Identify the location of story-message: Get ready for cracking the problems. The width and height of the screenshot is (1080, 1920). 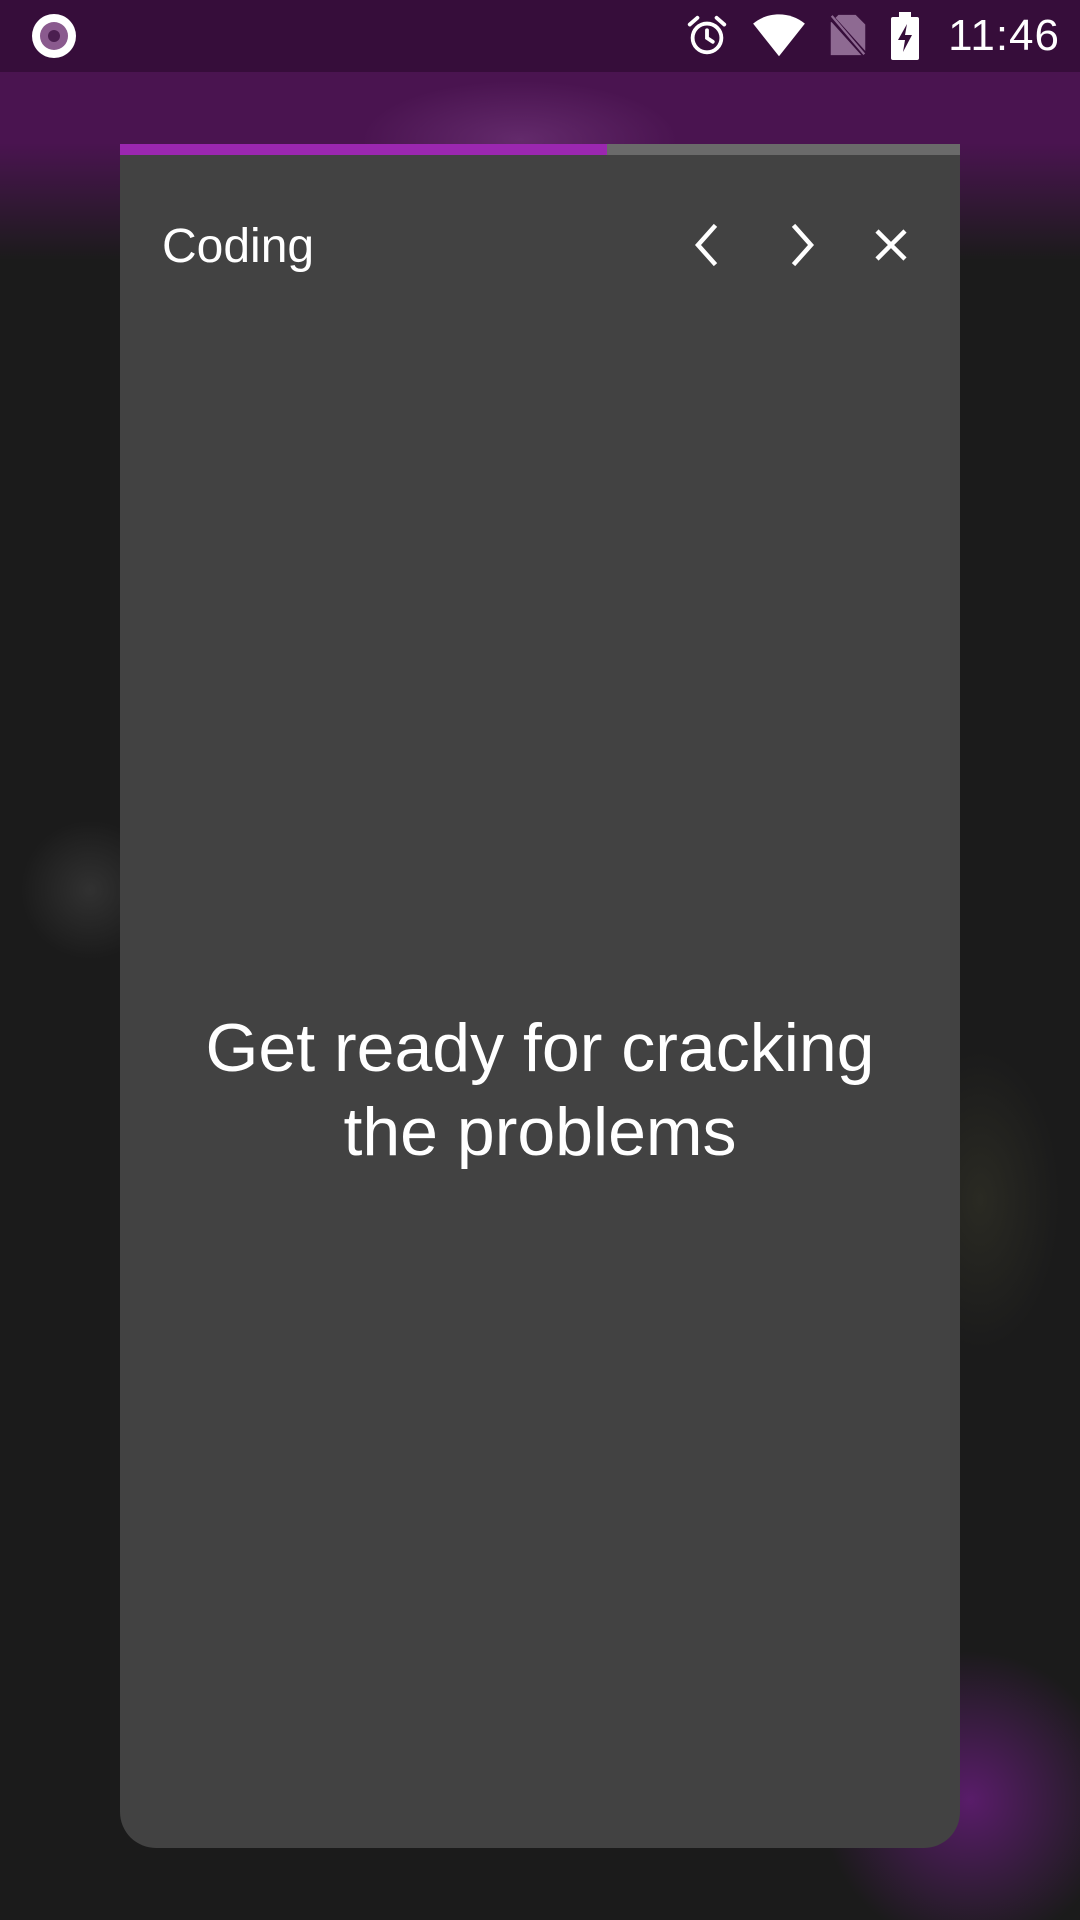
(540, 1090).